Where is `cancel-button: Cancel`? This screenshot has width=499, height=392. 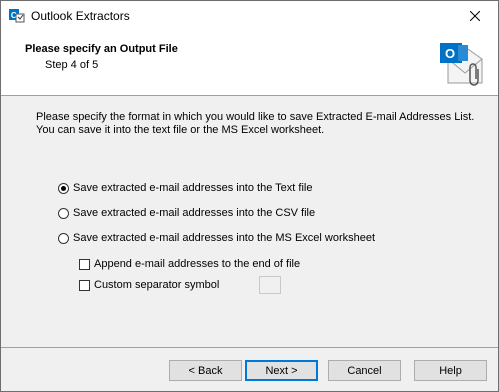
cancel-button: Cancel is located at coordinates (364, 370).